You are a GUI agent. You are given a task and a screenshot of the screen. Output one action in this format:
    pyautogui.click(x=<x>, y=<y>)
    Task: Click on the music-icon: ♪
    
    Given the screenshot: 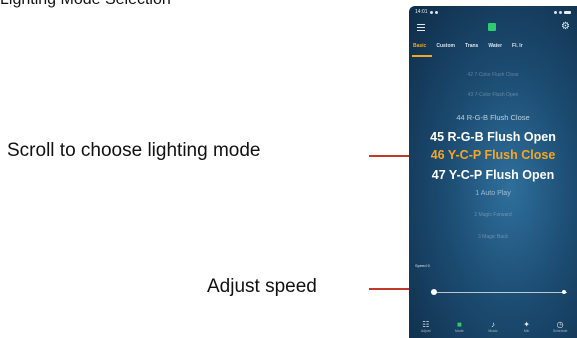 What is the action you would take?
    pyautogui.click(x=492, y=324)
    